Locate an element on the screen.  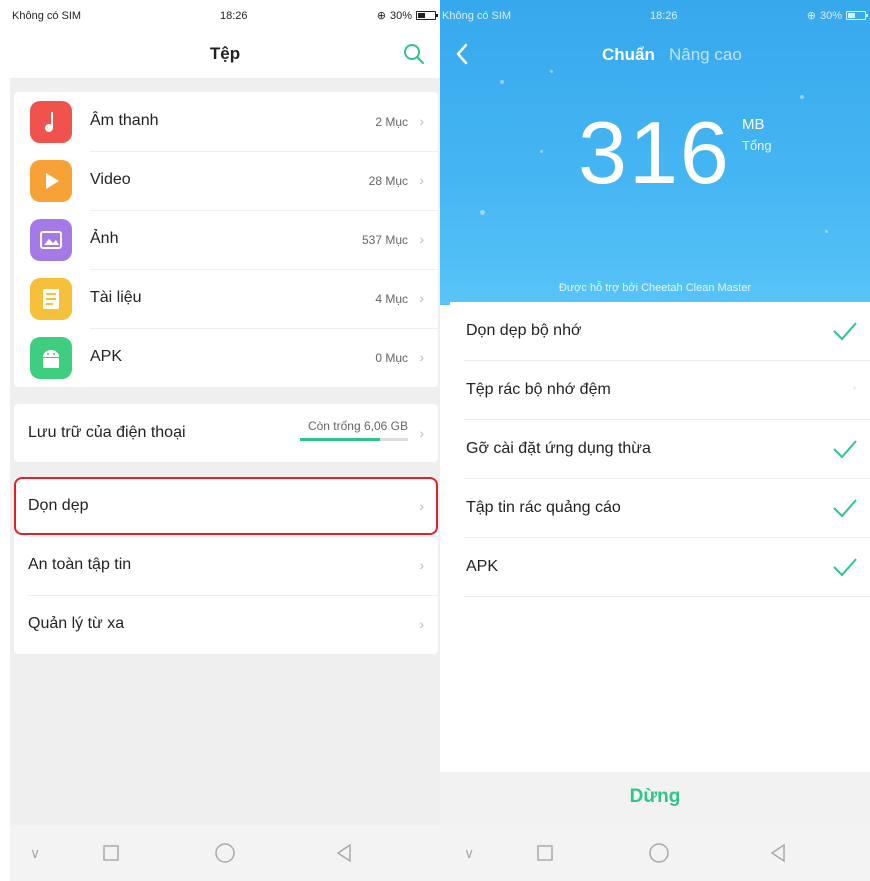
category-count: 537 Mục is located at coordinates (384, 240).